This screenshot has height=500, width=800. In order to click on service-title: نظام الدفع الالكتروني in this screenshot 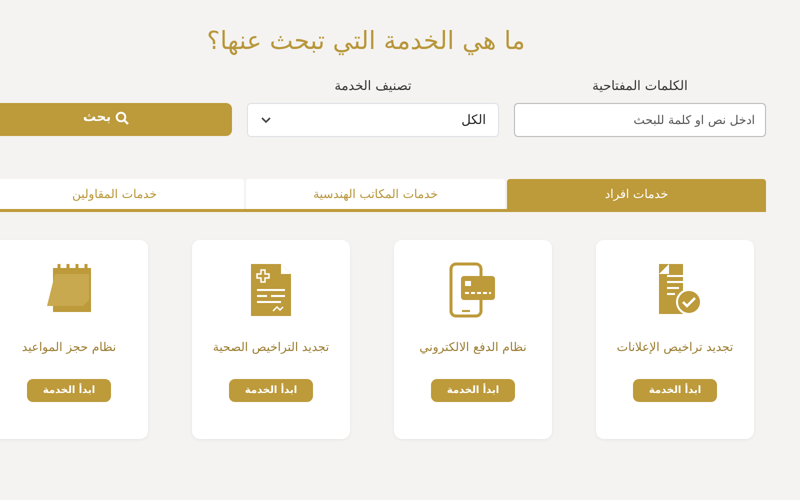, I will do `click(473, 347)`.